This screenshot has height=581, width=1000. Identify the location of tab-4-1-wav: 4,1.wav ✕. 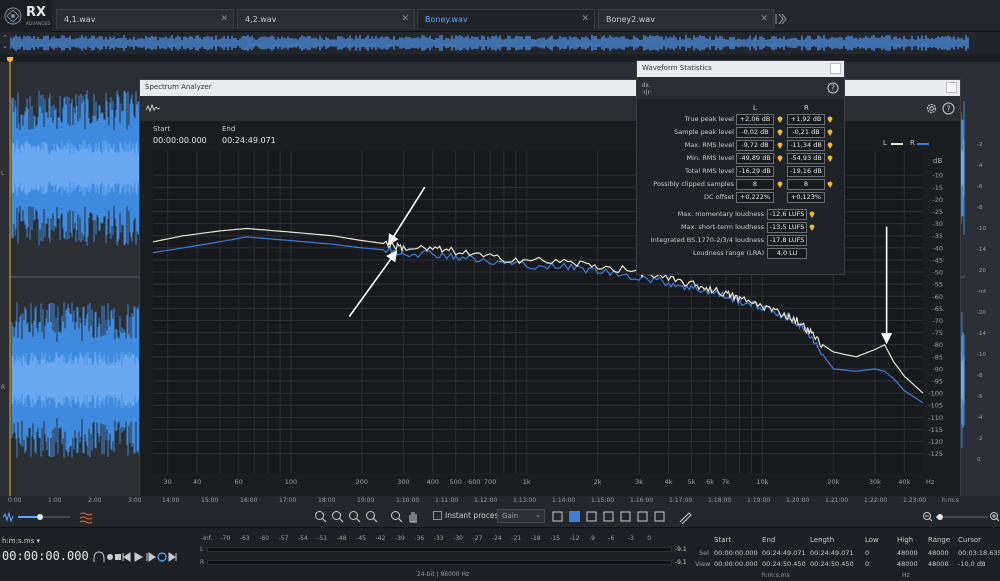
(145, 19).